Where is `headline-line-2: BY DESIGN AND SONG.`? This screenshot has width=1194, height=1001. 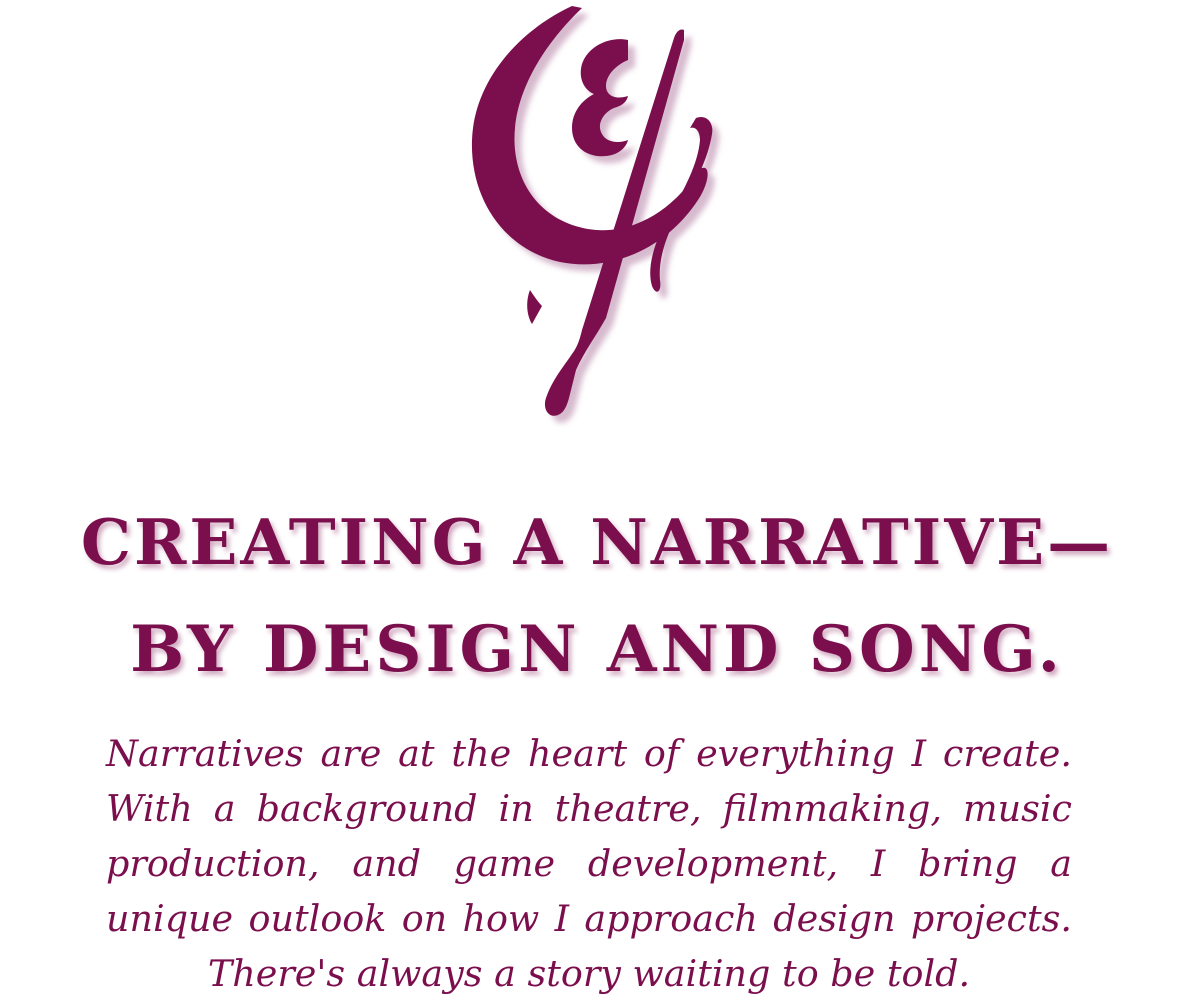
headline-line-2: BY DESIGN AND SONG. is located at coordinates (597, 649).